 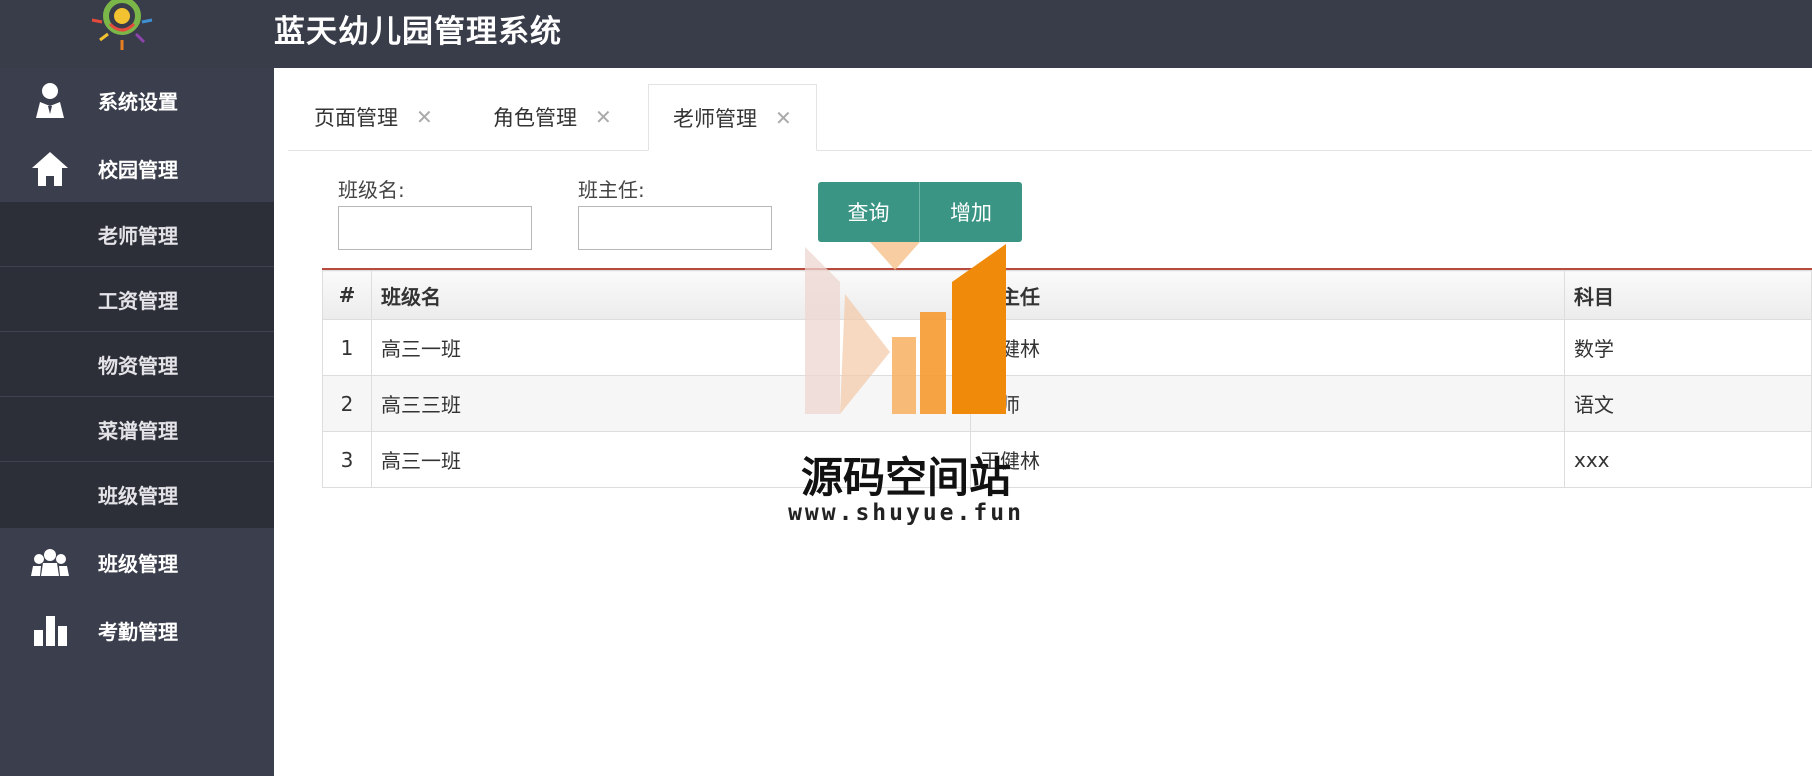 I want to click on sidebar-group-system-settings: 系统设置, so click(x=137, y=100).